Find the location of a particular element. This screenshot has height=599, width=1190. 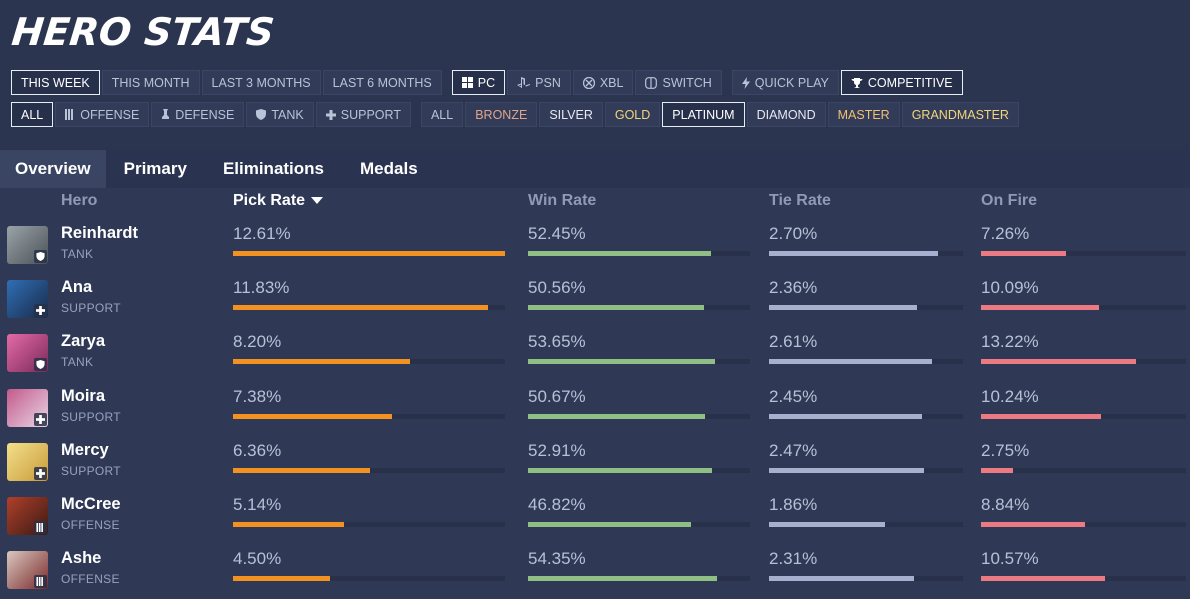

filter-role-defense-label: DEFENSE is located at coordinates (205, 114).